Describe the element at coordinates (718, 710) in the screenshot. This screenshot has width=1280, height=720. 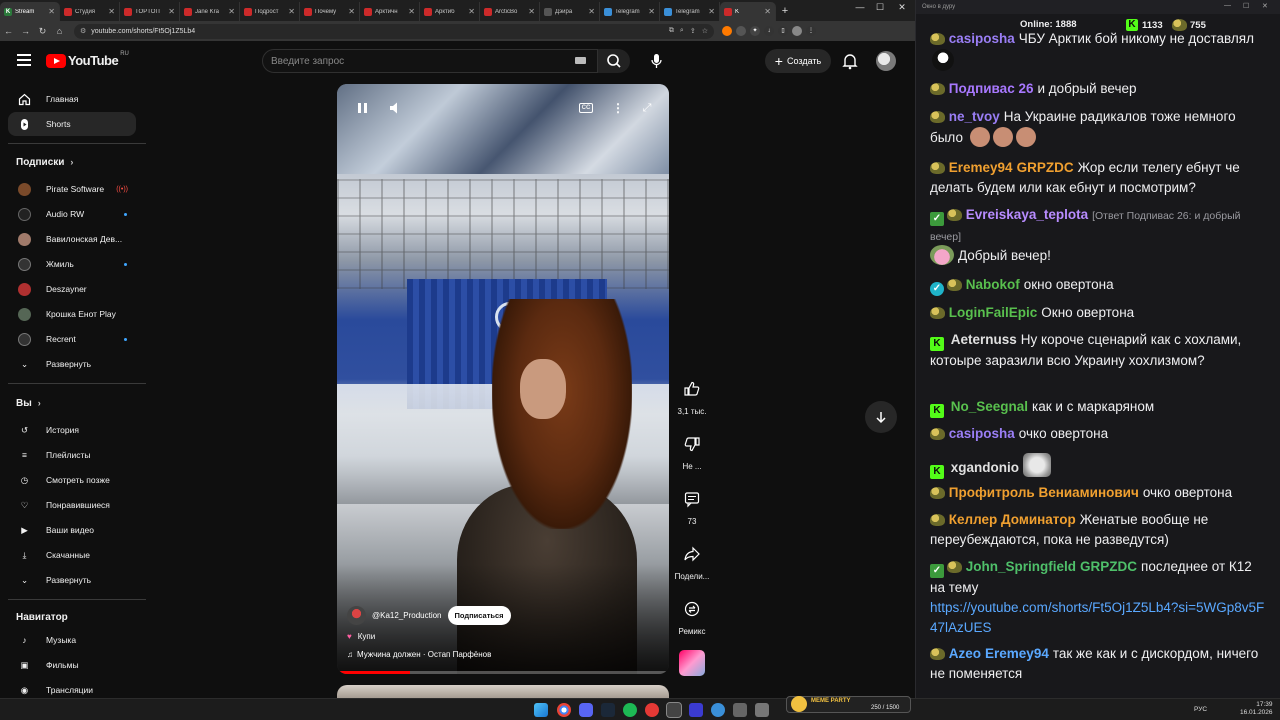
I see `telegram-icon` at that location.